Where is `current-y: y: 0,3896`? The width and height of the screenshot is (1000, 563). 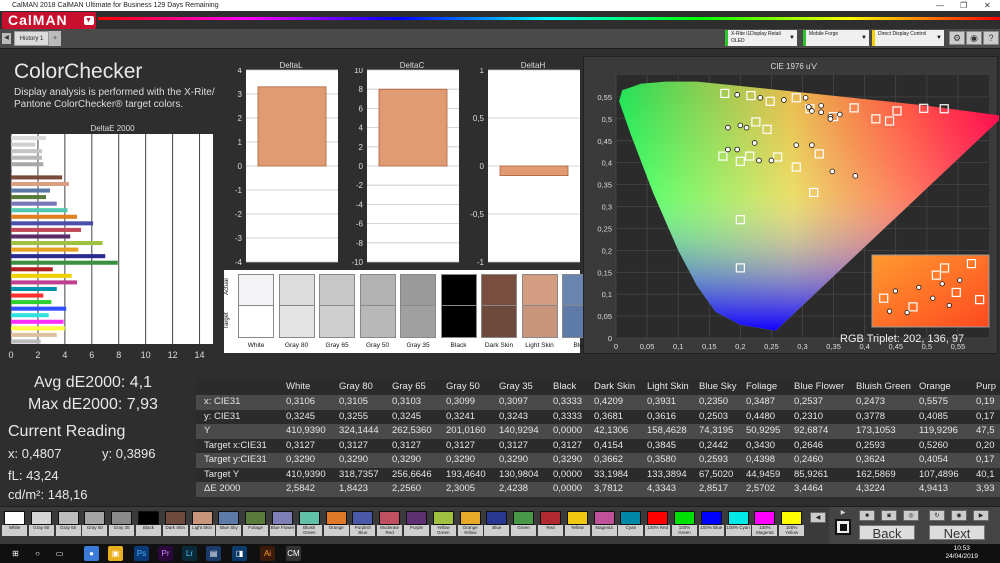 current-y: y: 0,3896 is located at coordinates (129, 453).